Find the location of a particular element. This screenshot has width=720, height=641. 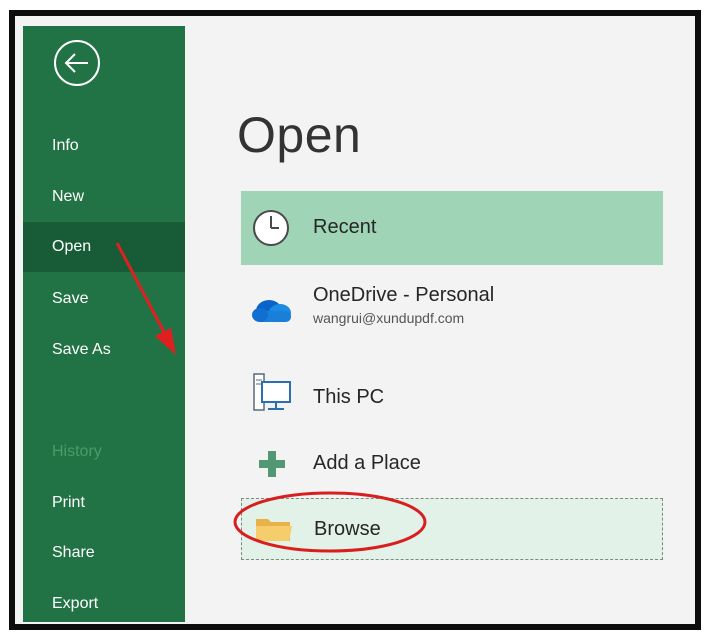

back-arrow-circle-icon is located at coordinates (77, 63).